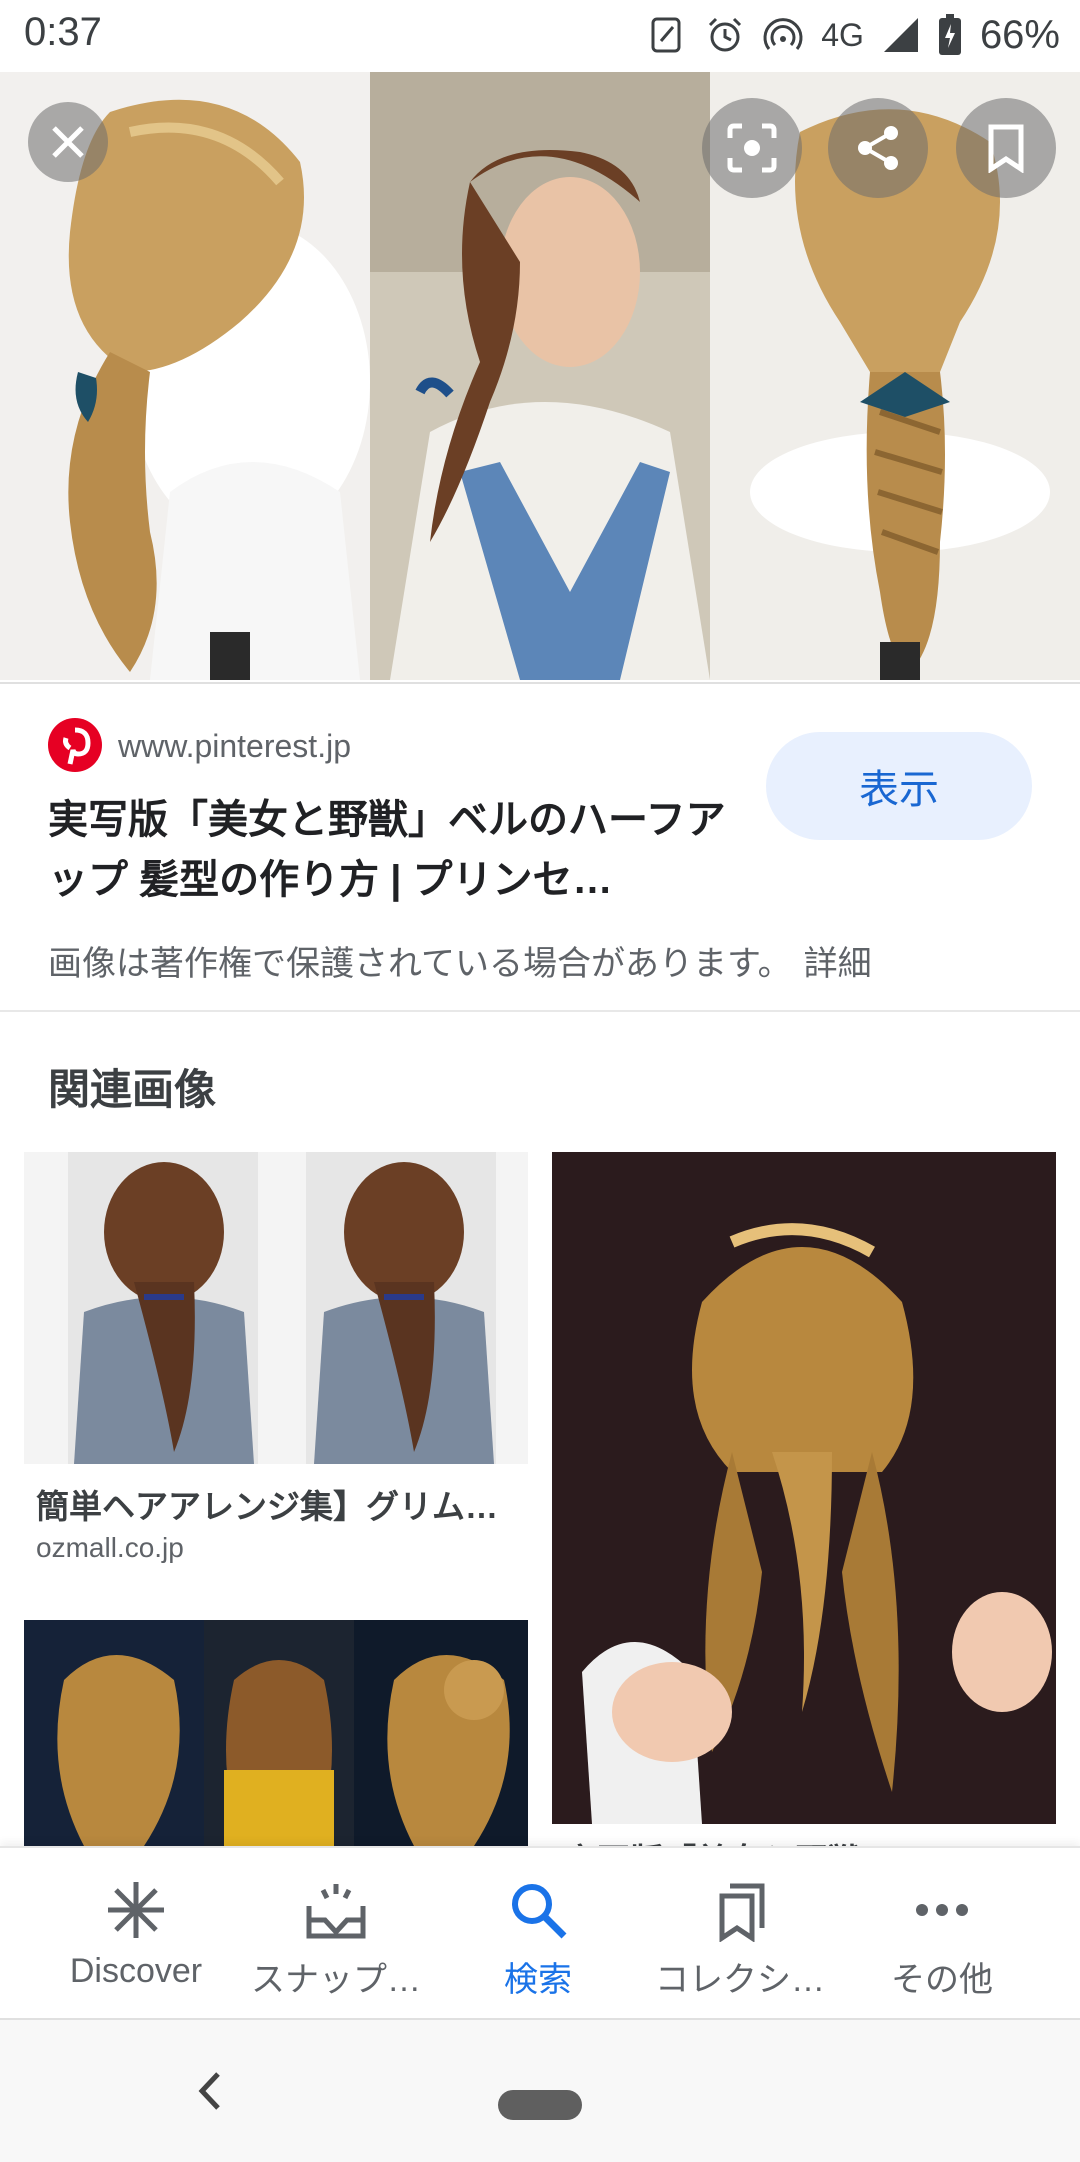  Describe the element at coordinates (783, 34) in the screenshot. I see `hotspot-icon` at that location.